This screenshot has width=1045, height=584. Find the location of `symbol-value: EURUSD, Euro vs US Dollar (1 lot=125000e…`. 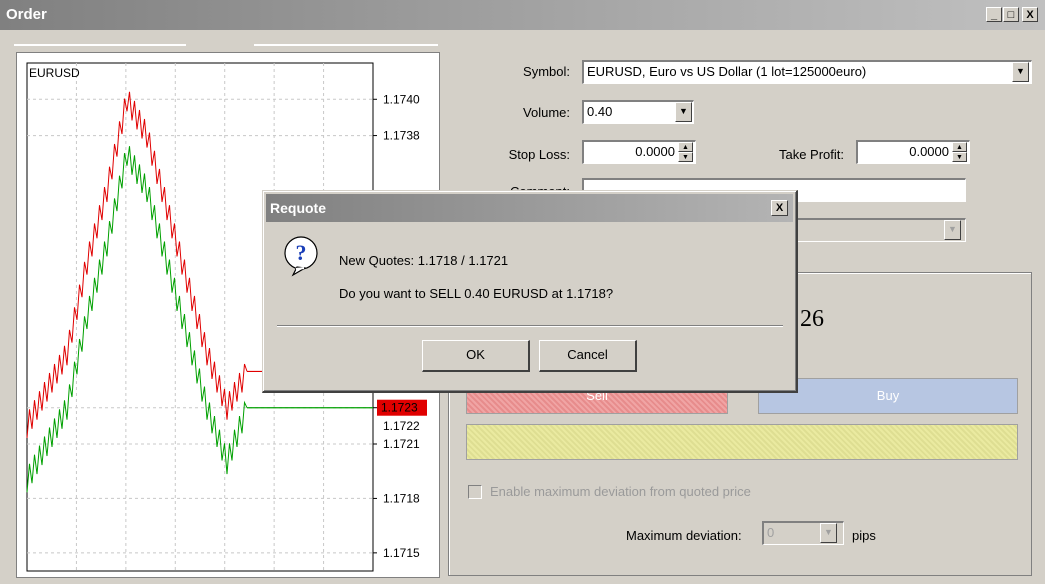

symbol-value: EURUSD, Euro vs US Dollar (1 lot=125000e… is located at coordinates (727, 71).